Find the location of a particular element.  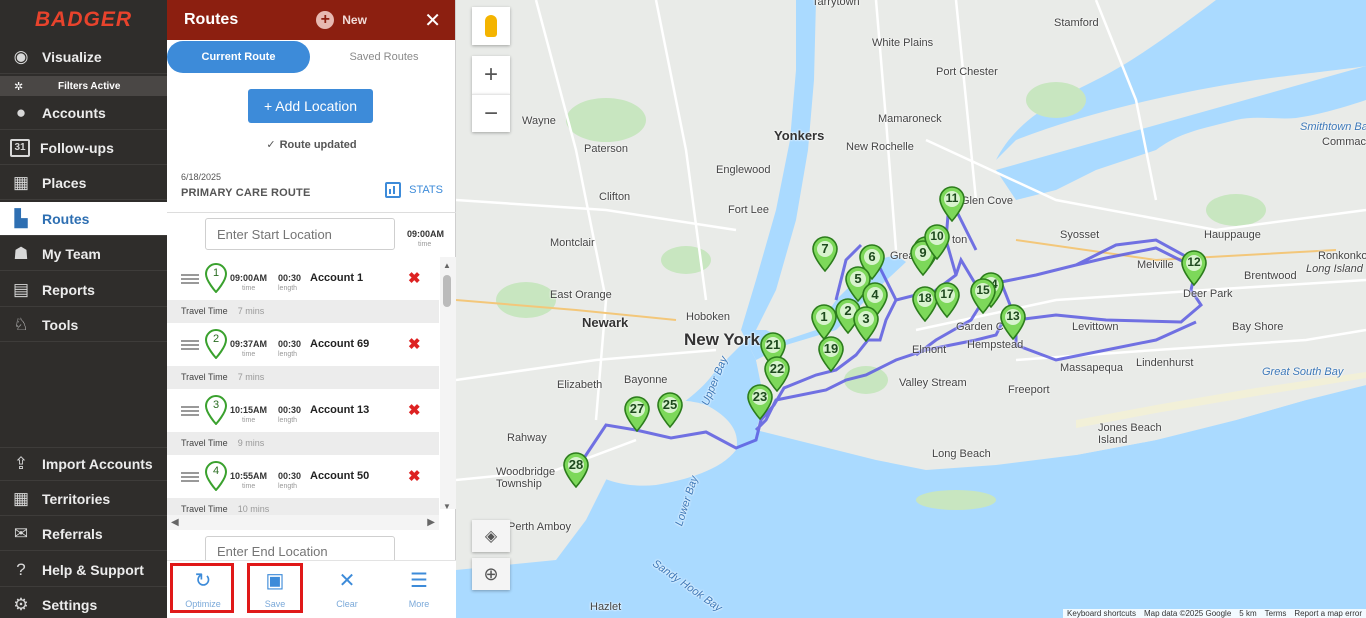

badger-logo: BADGER is located at coordinates (83, 20).